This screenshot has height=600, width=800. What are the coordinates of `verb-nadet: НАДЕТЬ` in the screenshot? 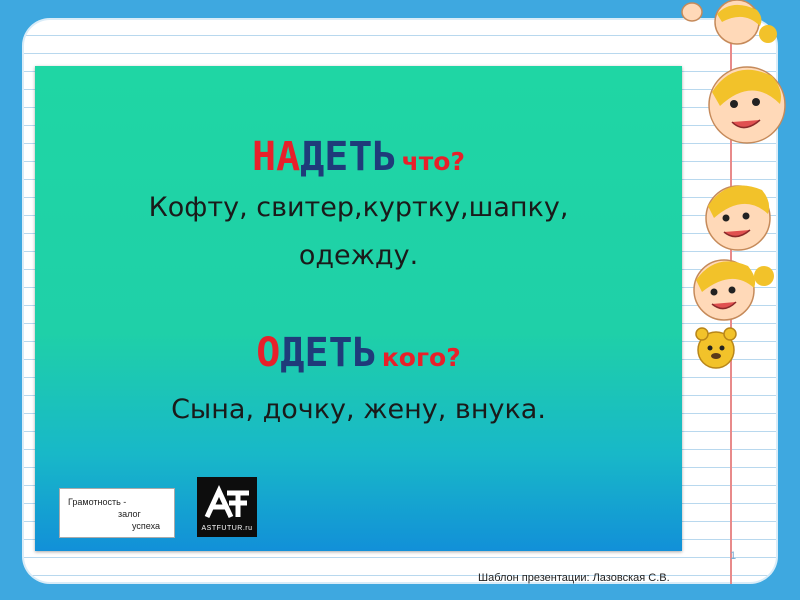 It's located at (324, 157).